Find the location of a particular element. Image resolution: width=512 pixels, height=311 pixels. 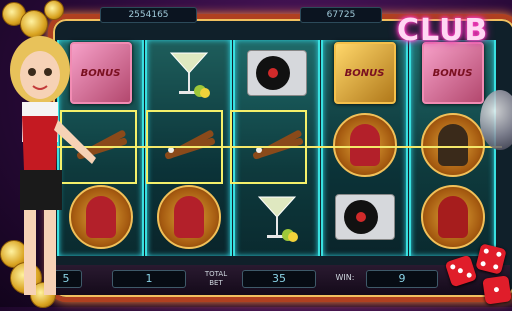

reel-4: BONUS is located at coordinates (364, 148).